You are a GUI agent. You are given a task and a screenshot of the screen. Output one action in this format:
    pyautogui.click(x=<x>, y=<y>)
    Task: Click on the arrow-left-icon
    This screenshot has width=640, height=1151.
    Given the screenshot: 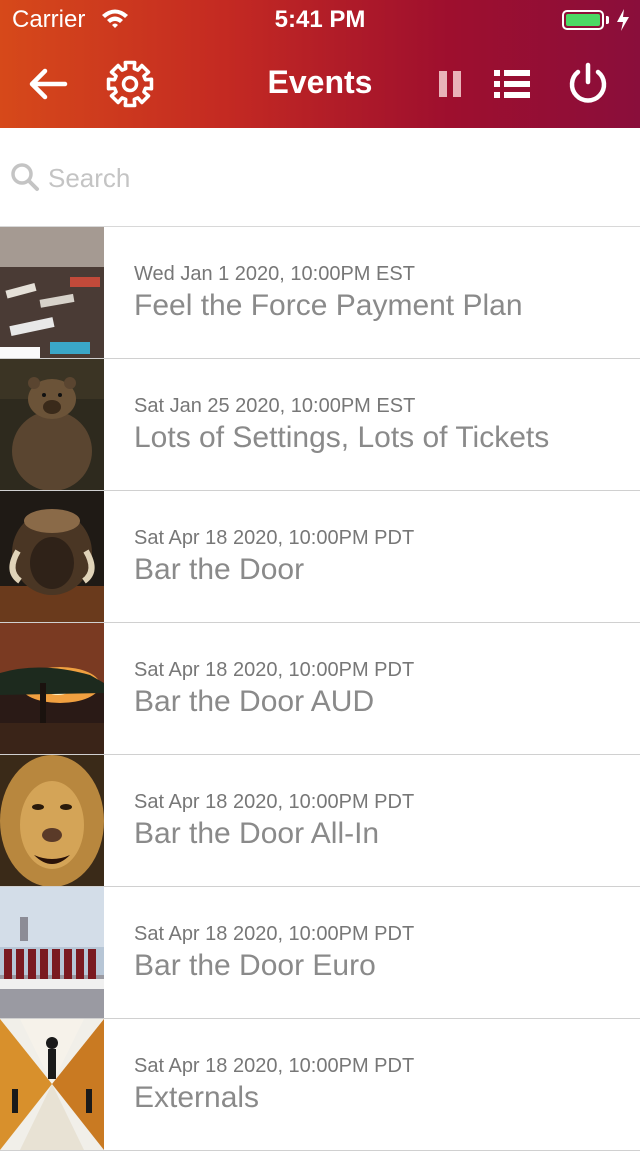 What is the action you would take?
    pyautogui.click(x=48, y=84)
    